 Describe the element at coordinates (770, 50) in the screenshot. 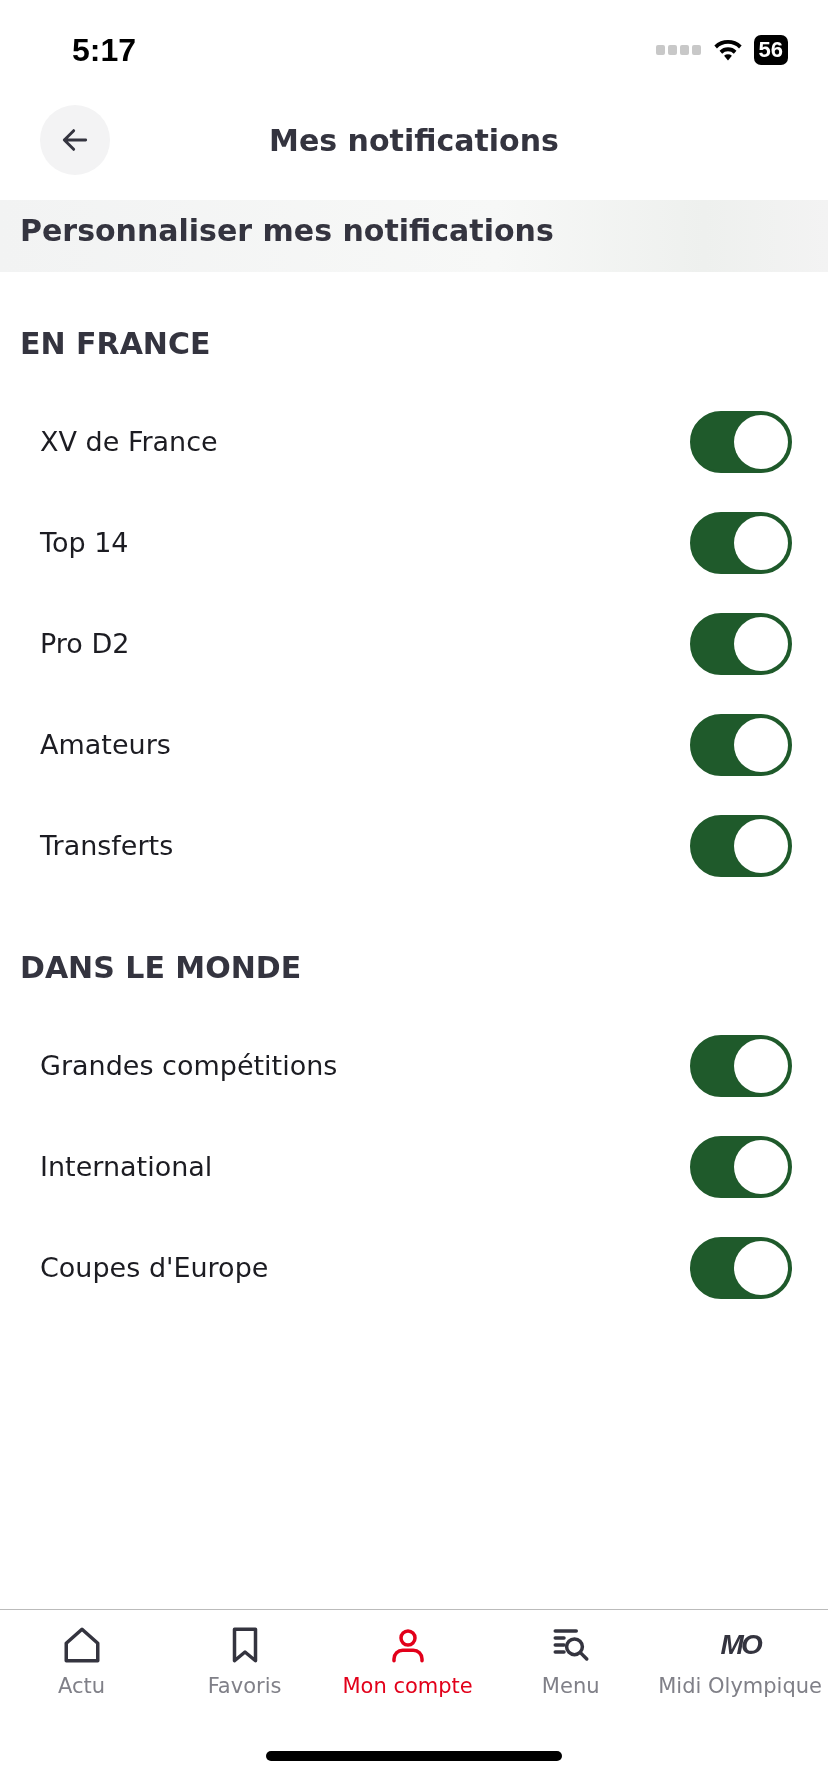

I see `battery-level: 56` at that location.